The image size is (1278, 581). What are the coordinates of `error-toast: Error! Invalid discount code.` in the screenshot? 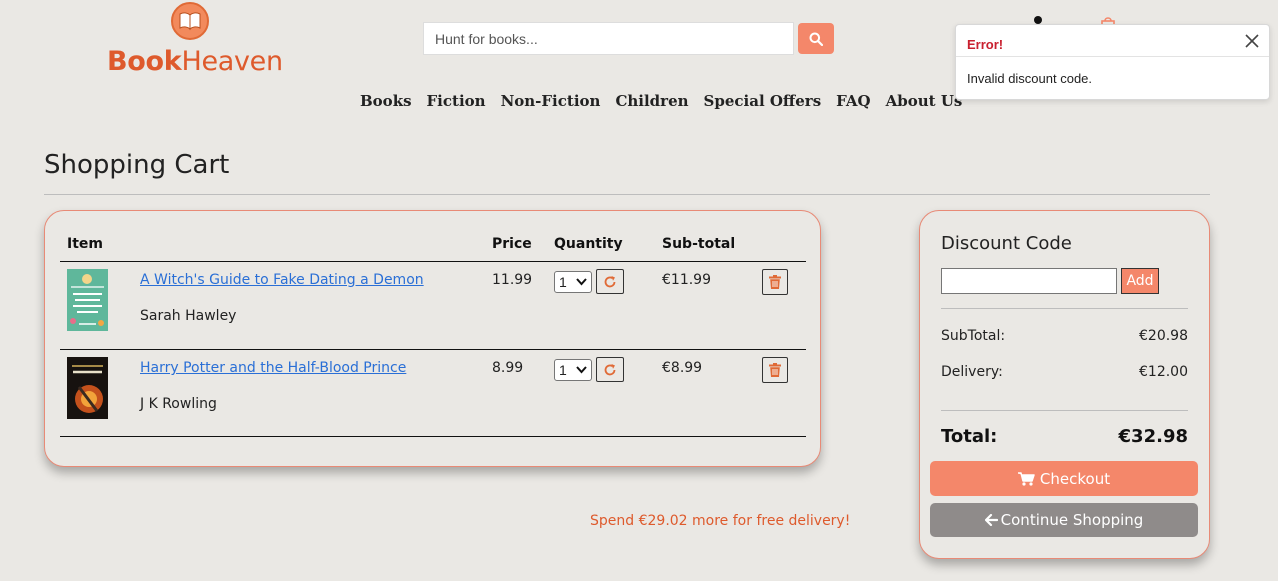 It's located at (1112, 62).